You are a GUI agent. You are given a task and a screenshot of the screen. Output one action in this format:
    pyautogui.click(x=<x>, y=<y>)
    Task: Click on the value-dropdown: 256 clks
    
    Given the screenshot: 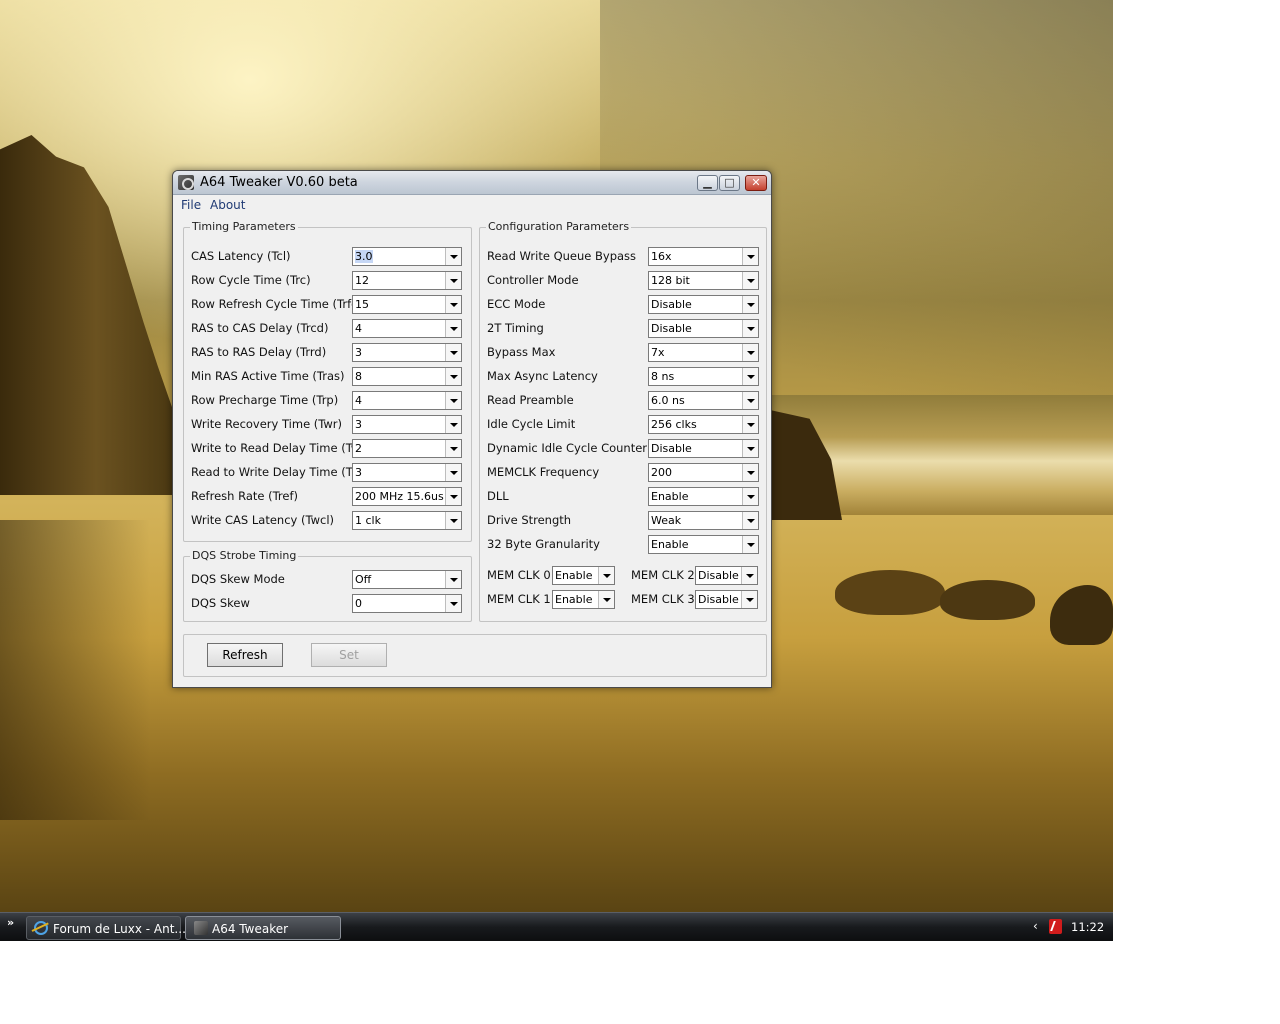 What is the action you would take?
    pyautogui.click(x=703, y=424)
    